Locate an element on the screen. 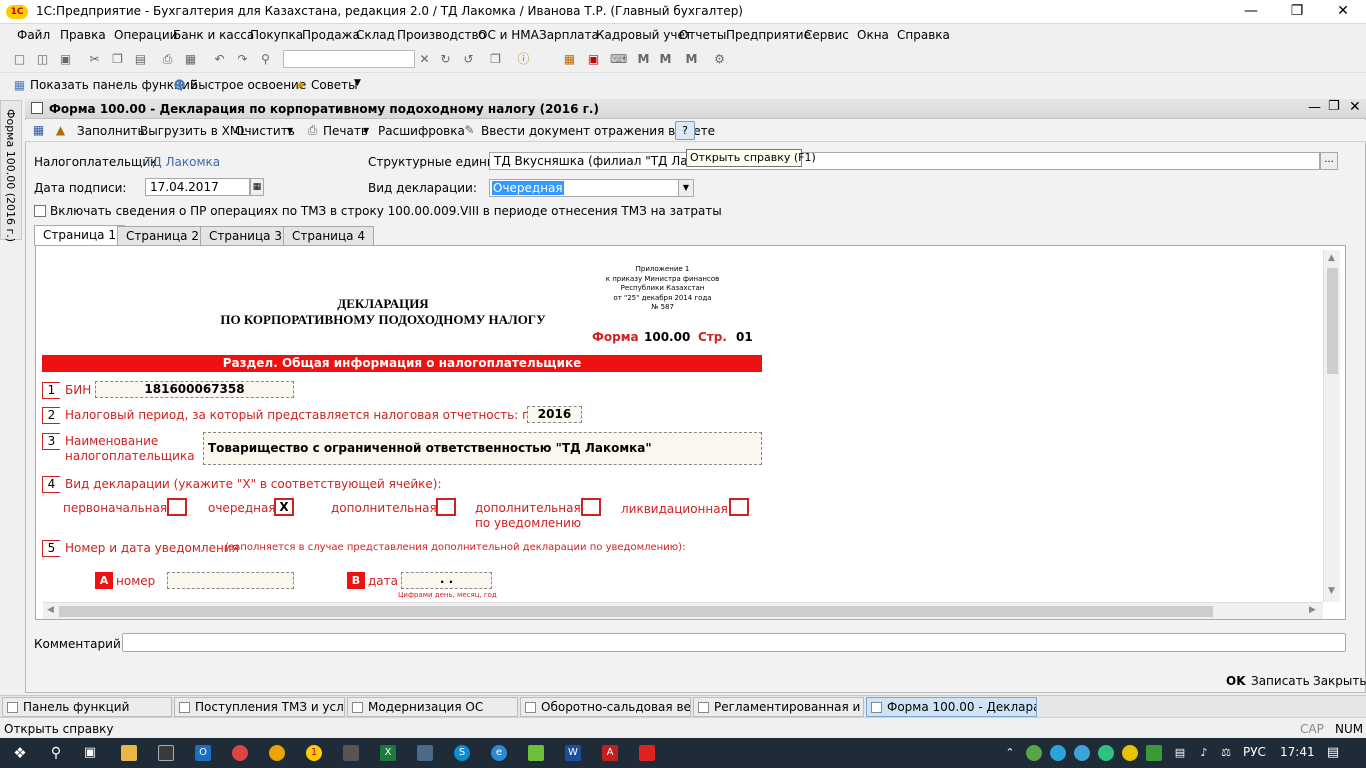  close-button: Закрыть is located at coordinates (1339, 681).